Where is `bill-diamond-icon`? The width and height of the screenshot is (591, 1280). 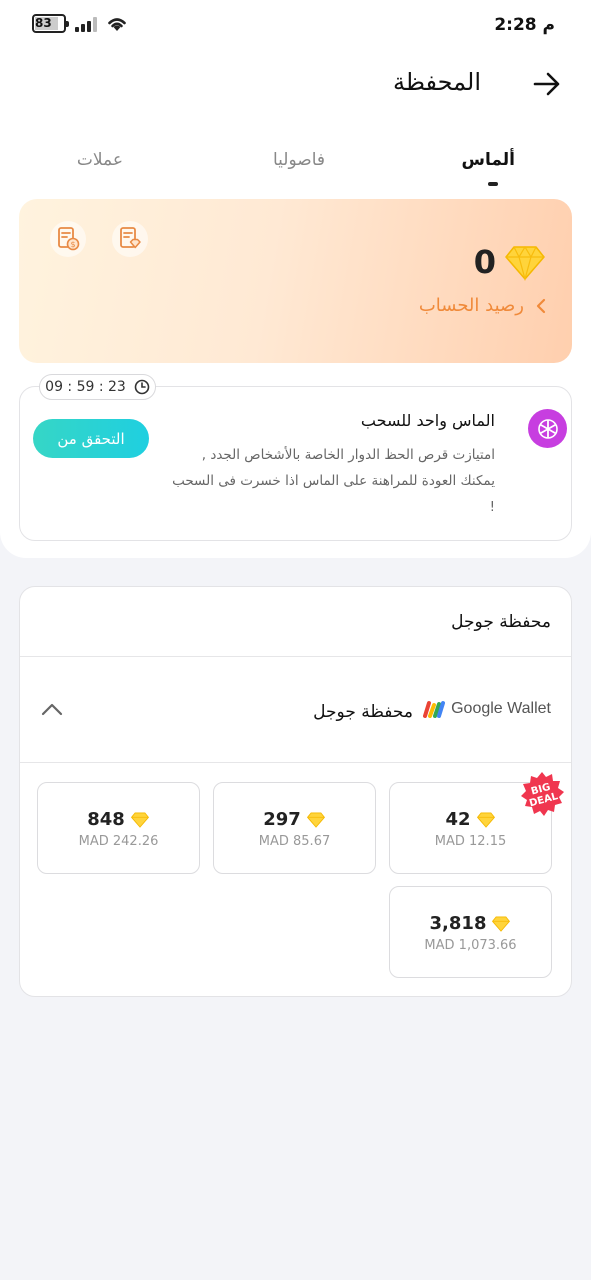 bill-diamond-icon is located at coordinates (130, 239).